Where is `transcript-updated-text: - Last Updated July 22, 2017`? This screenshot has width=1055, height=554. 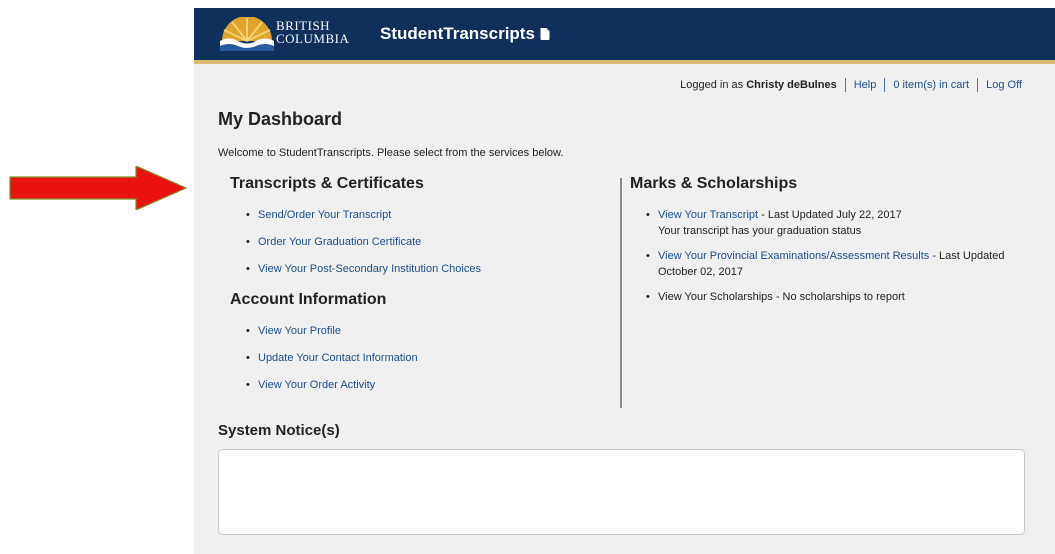 transcript-updated-text: - Last Updated July 22, 2017 is located at coordinates (830, 215).